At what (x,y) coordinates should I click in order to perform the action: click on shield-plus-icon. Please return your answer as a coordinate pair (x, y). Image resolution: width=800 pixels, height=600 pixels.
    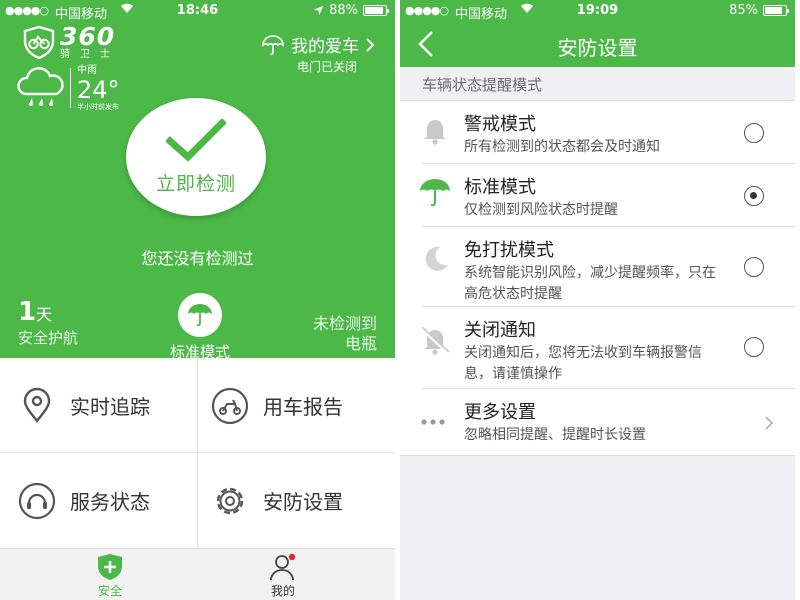
    Looking at the image, I should click on (110, 567).